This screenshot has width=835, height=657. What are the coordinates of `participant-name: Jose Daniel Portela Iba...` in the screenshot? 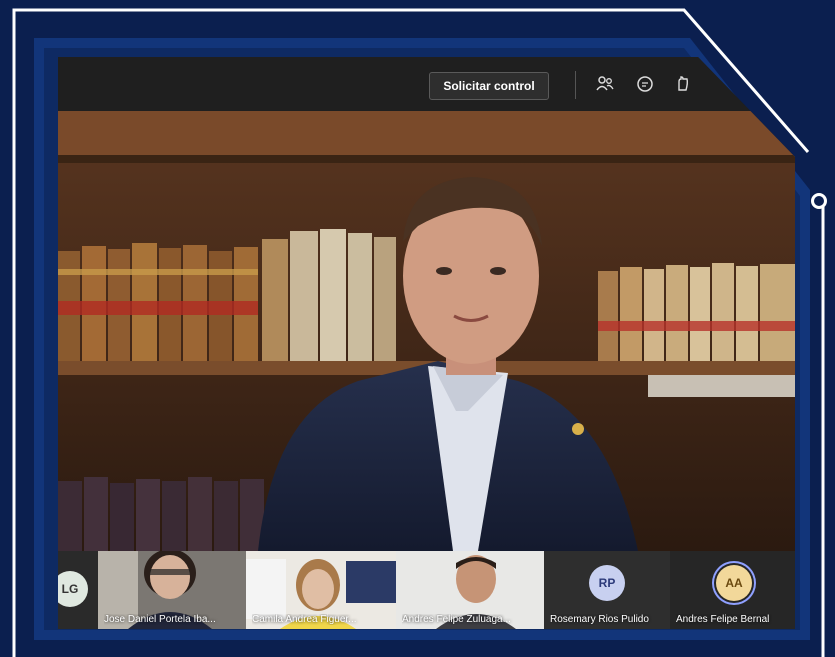 It's located at (160, 619).